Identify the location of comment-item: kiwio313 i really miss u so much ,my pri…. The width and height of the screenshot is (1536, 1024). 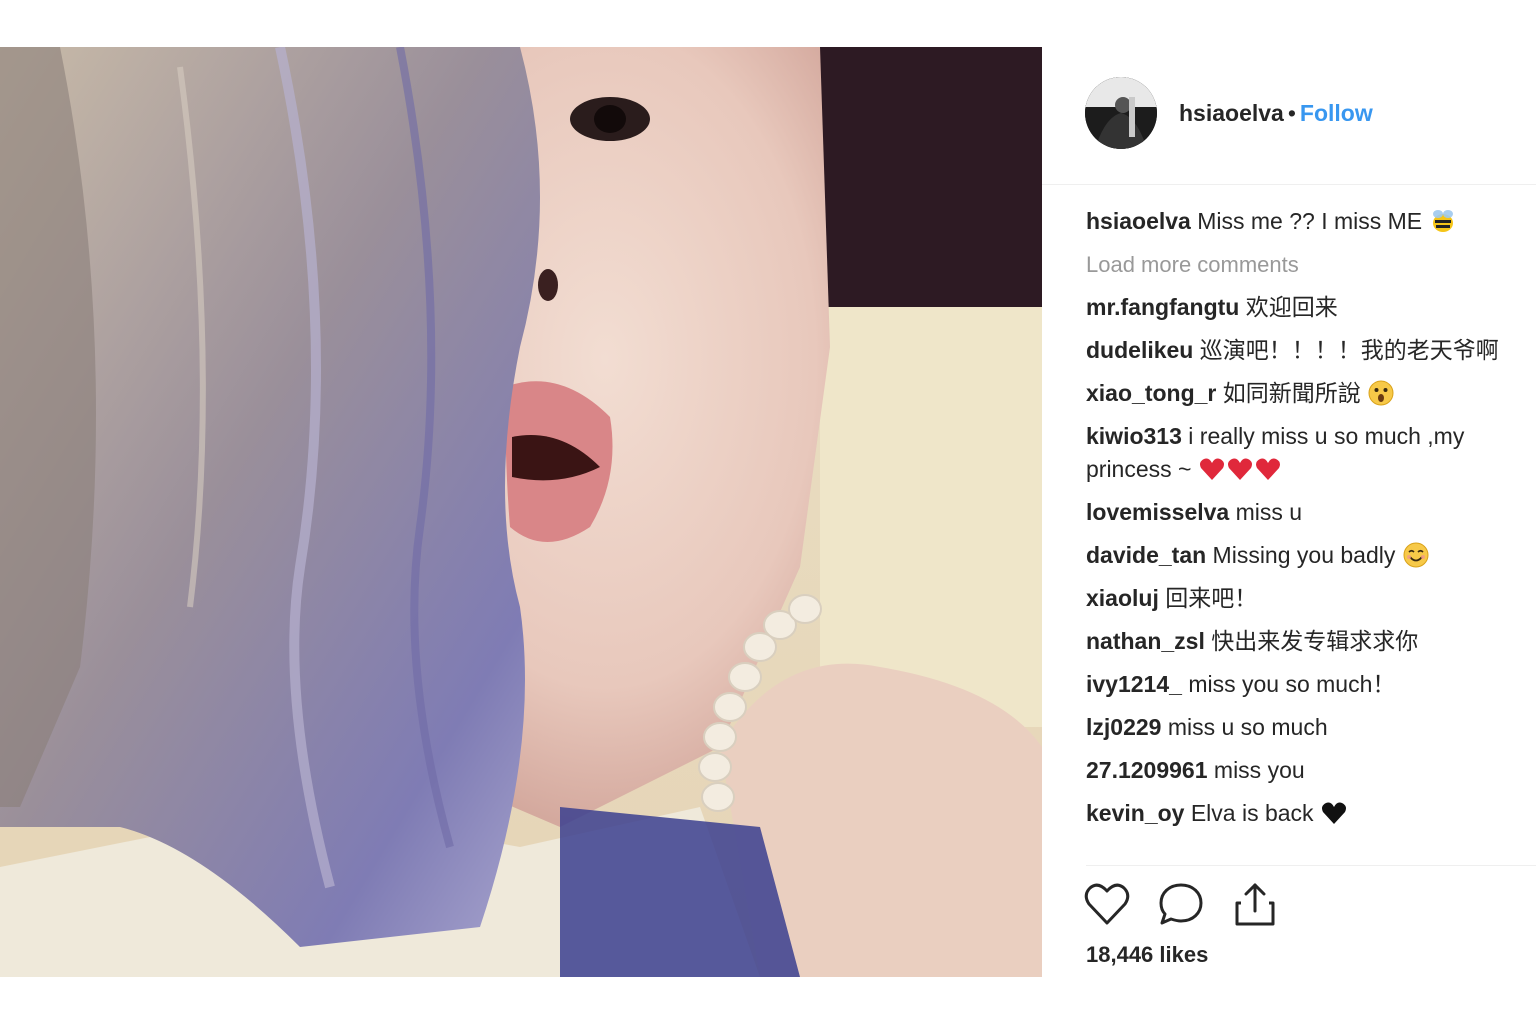
(1302, 453).